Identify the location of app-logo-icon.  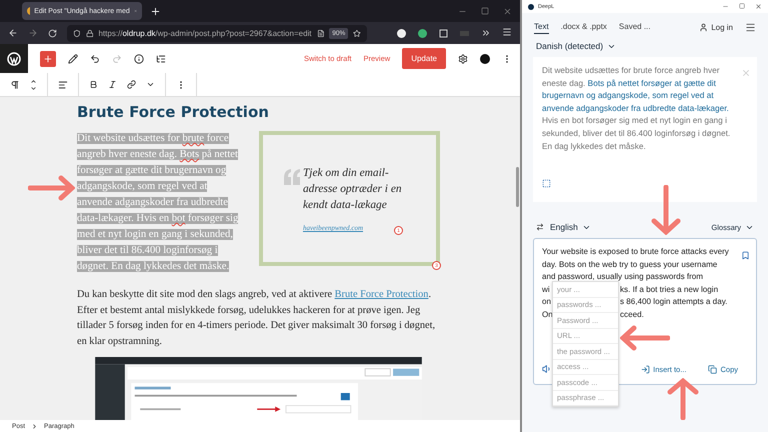
(531, 7).